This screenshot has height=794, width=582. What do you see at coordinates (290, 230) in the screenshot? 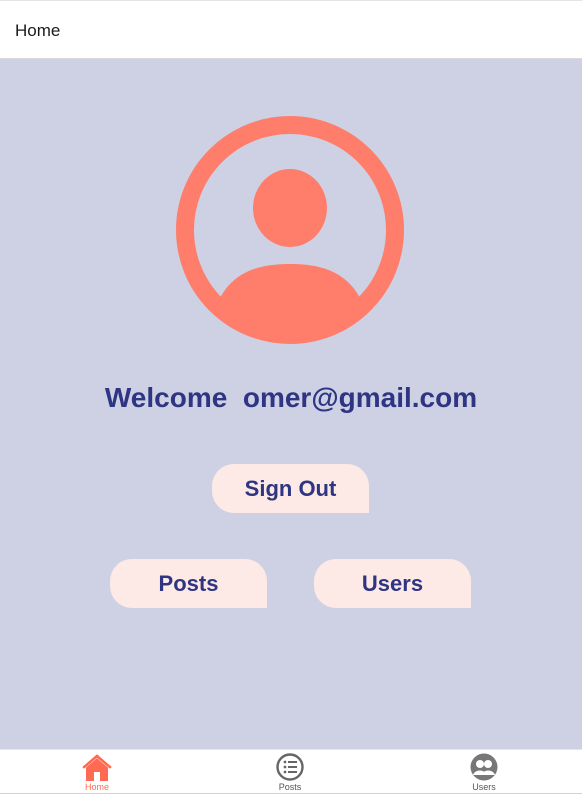
I see `user-avatar-icon` at bounding box center [290, 230].